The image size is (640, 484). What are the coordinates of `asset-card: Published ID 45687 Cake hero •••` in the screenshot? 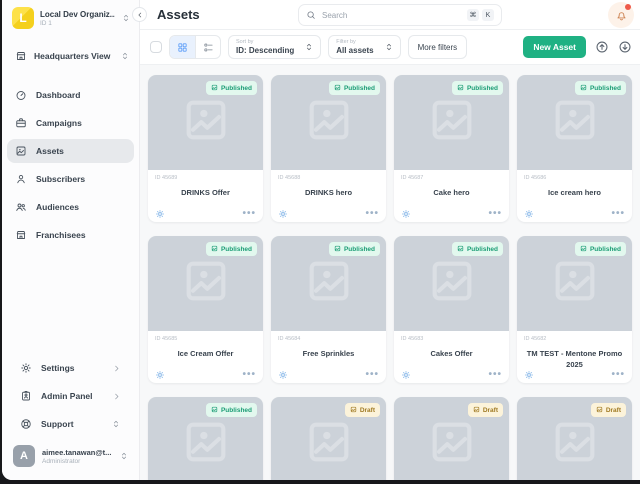 It's located at (451, 148).